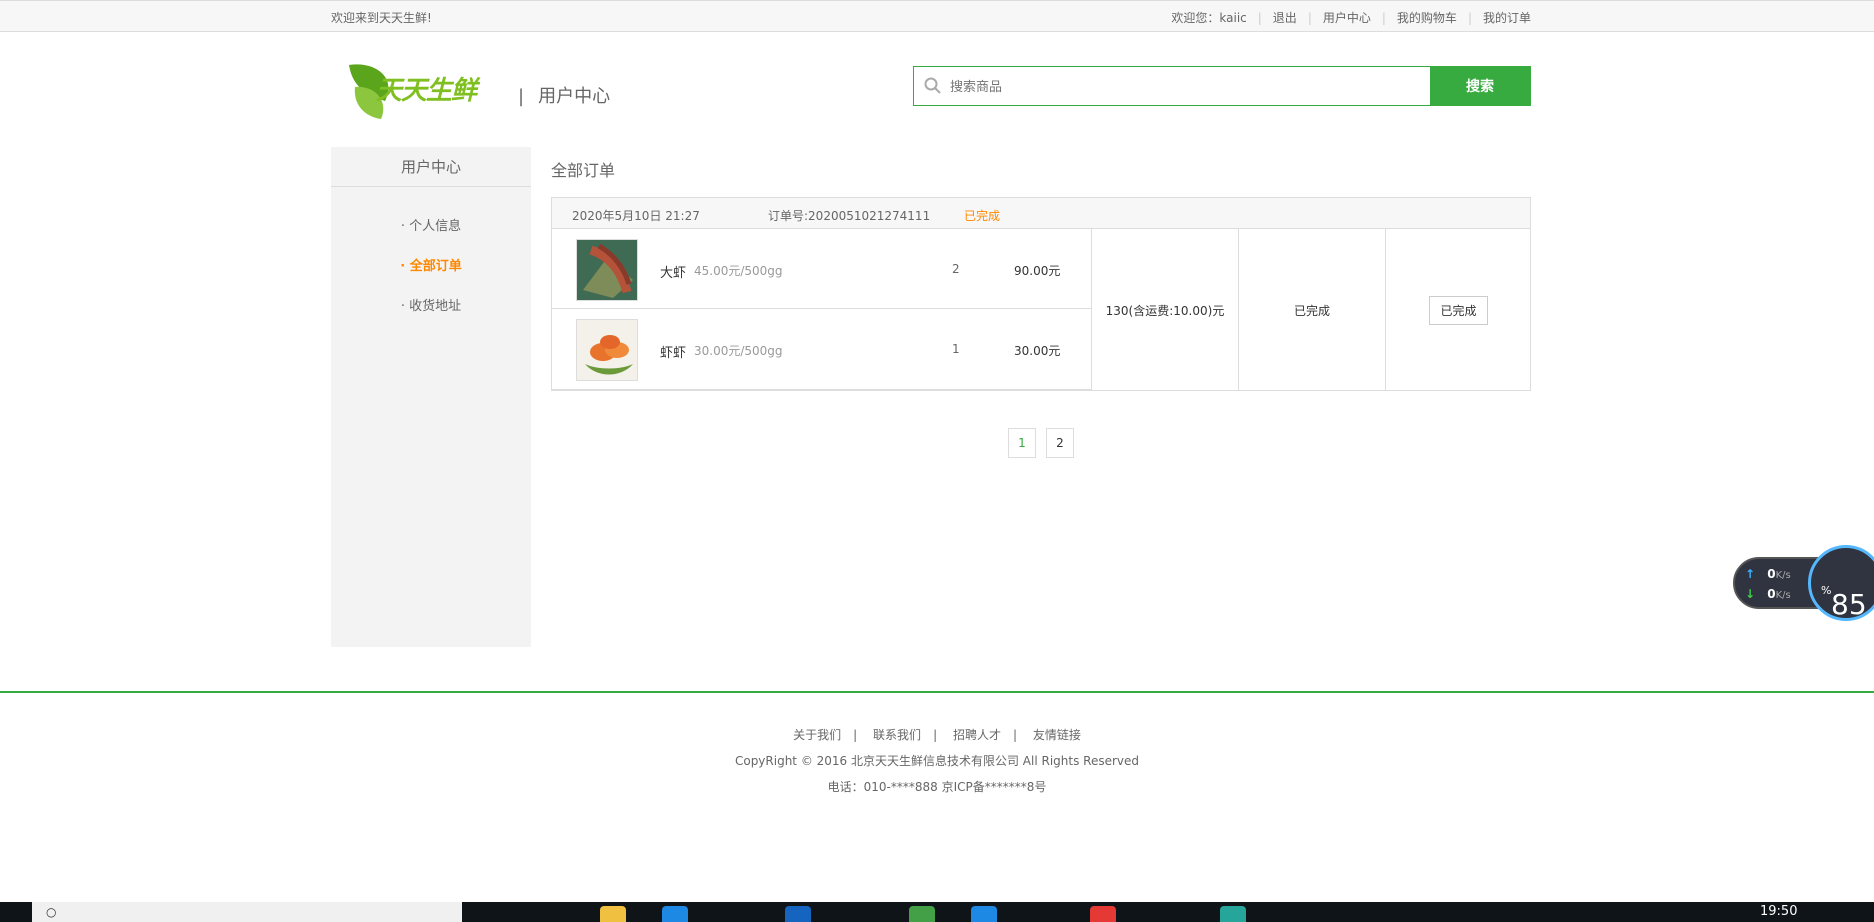 The image size is (1874, 922). I want to click on logo-text: 天天生鲜, so click(426, 88).